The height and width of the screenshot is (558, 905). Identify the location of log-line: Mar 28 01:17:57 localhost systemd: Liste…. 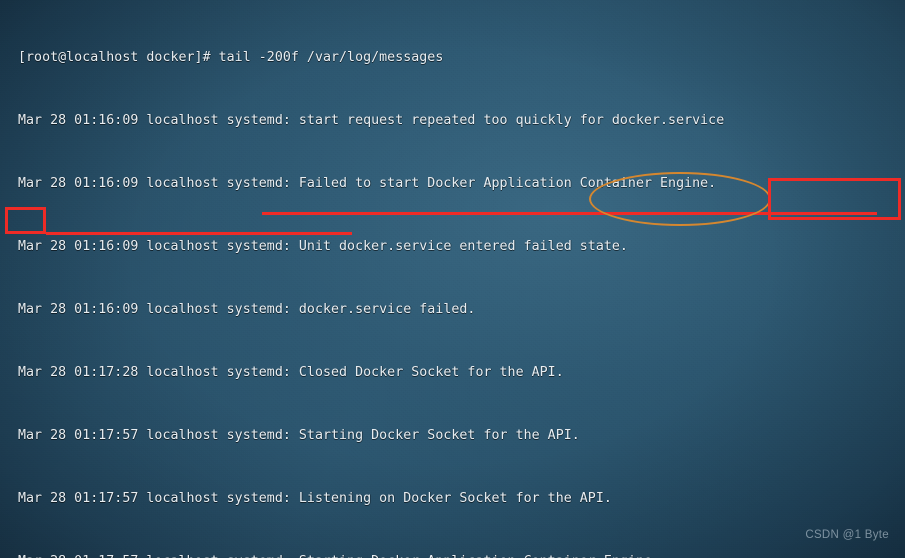
(315, 498).